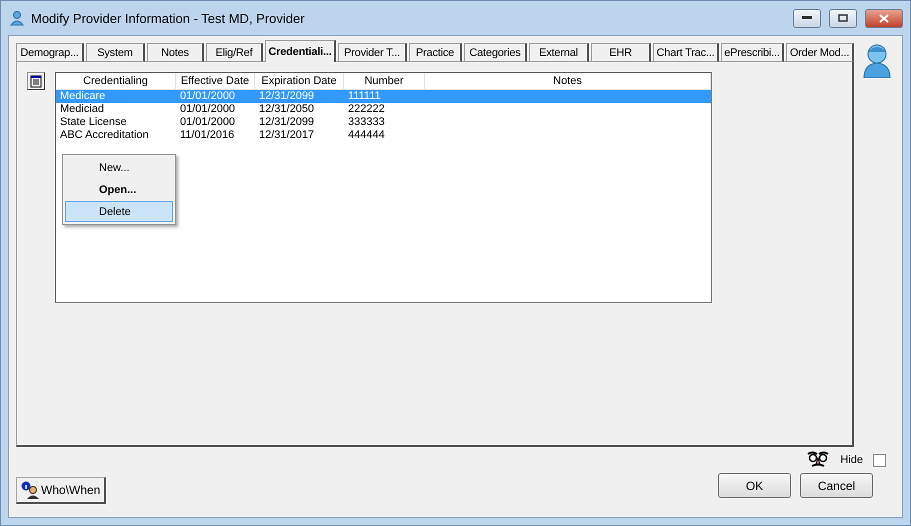 This screenshot has width=911, height=526. I want to click on maximize-button, so click(843, 18).